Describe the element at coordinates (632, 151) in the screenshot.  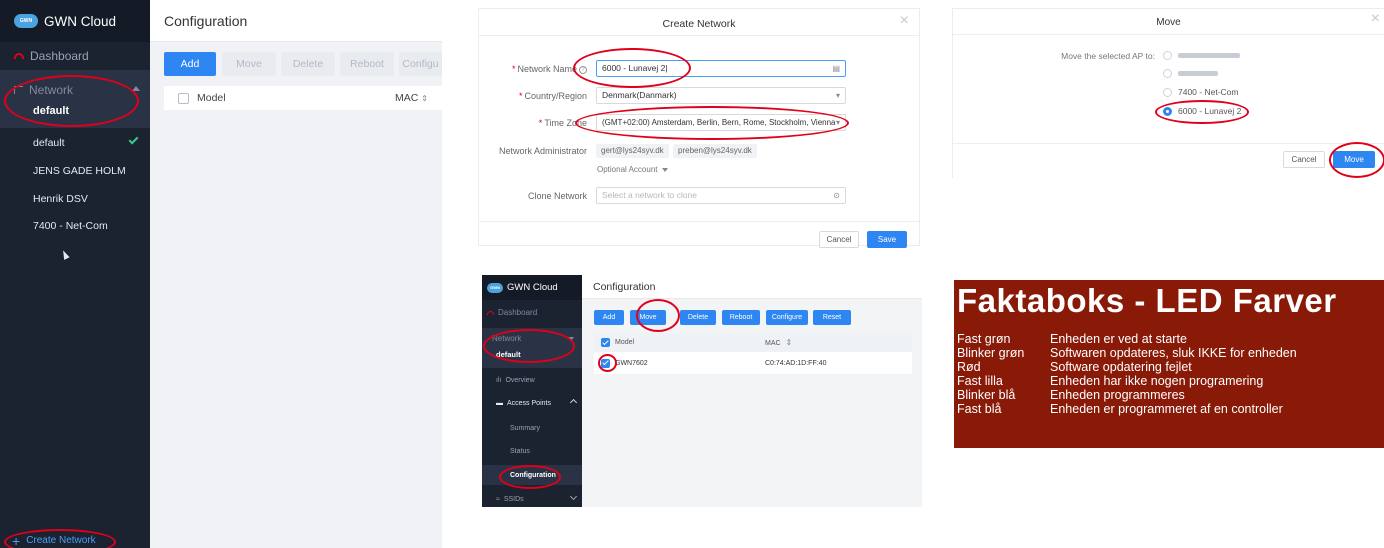
I see `admin-chip: gert@lys24syv.dk` at that location.